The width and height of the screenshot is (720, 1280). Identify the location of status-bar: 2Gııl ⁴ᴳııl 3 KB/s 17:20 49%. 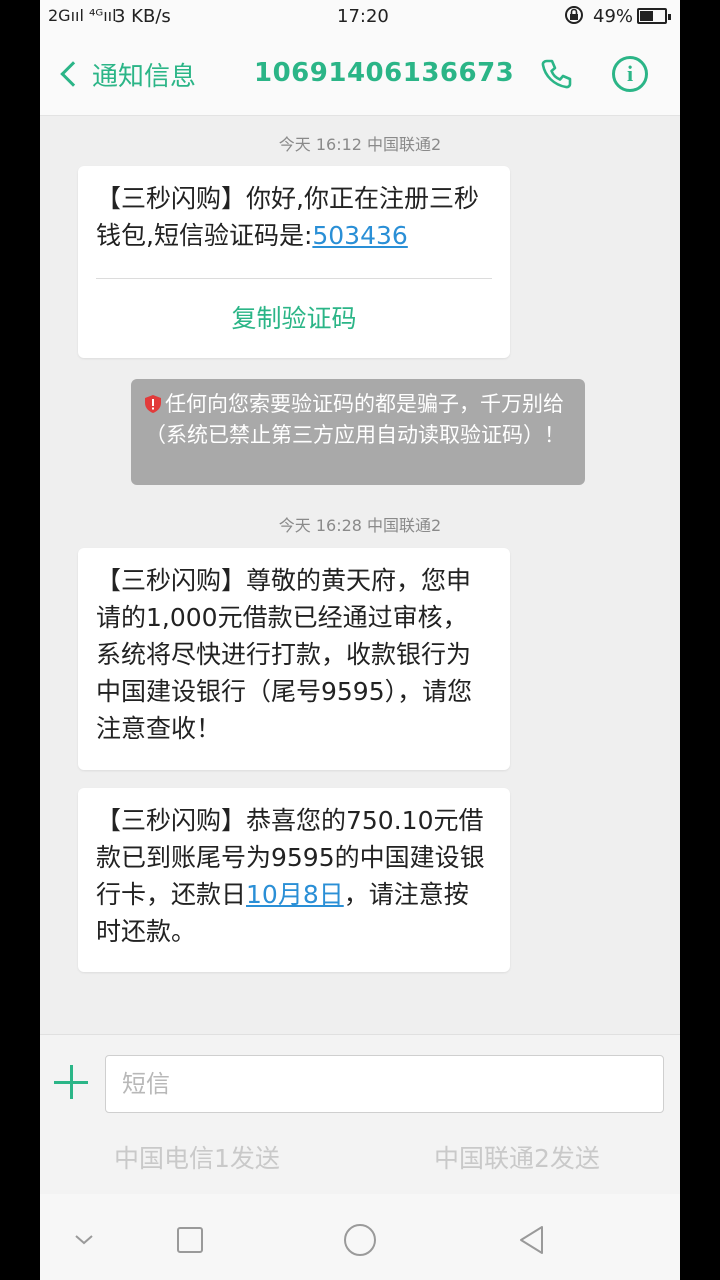
(360, 17).